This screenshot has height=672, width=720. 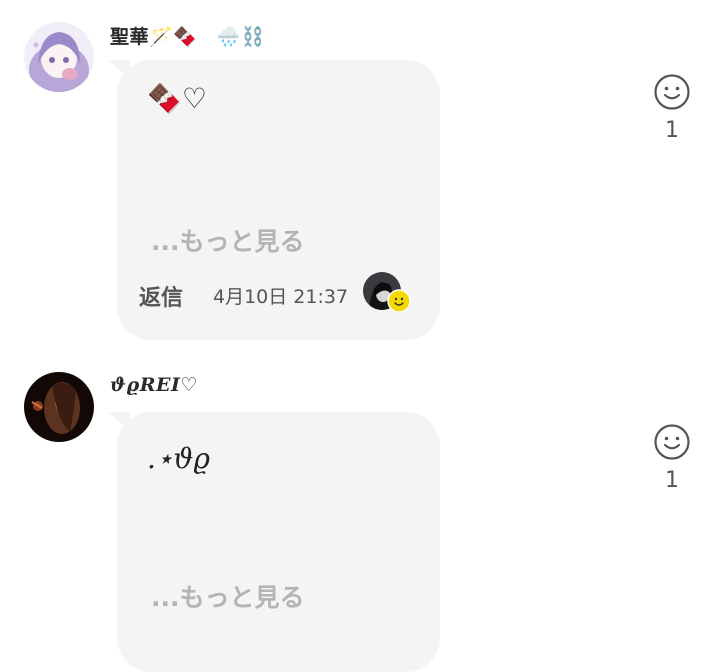 I want to click on smiley-icon, so click(x=399, y=301).